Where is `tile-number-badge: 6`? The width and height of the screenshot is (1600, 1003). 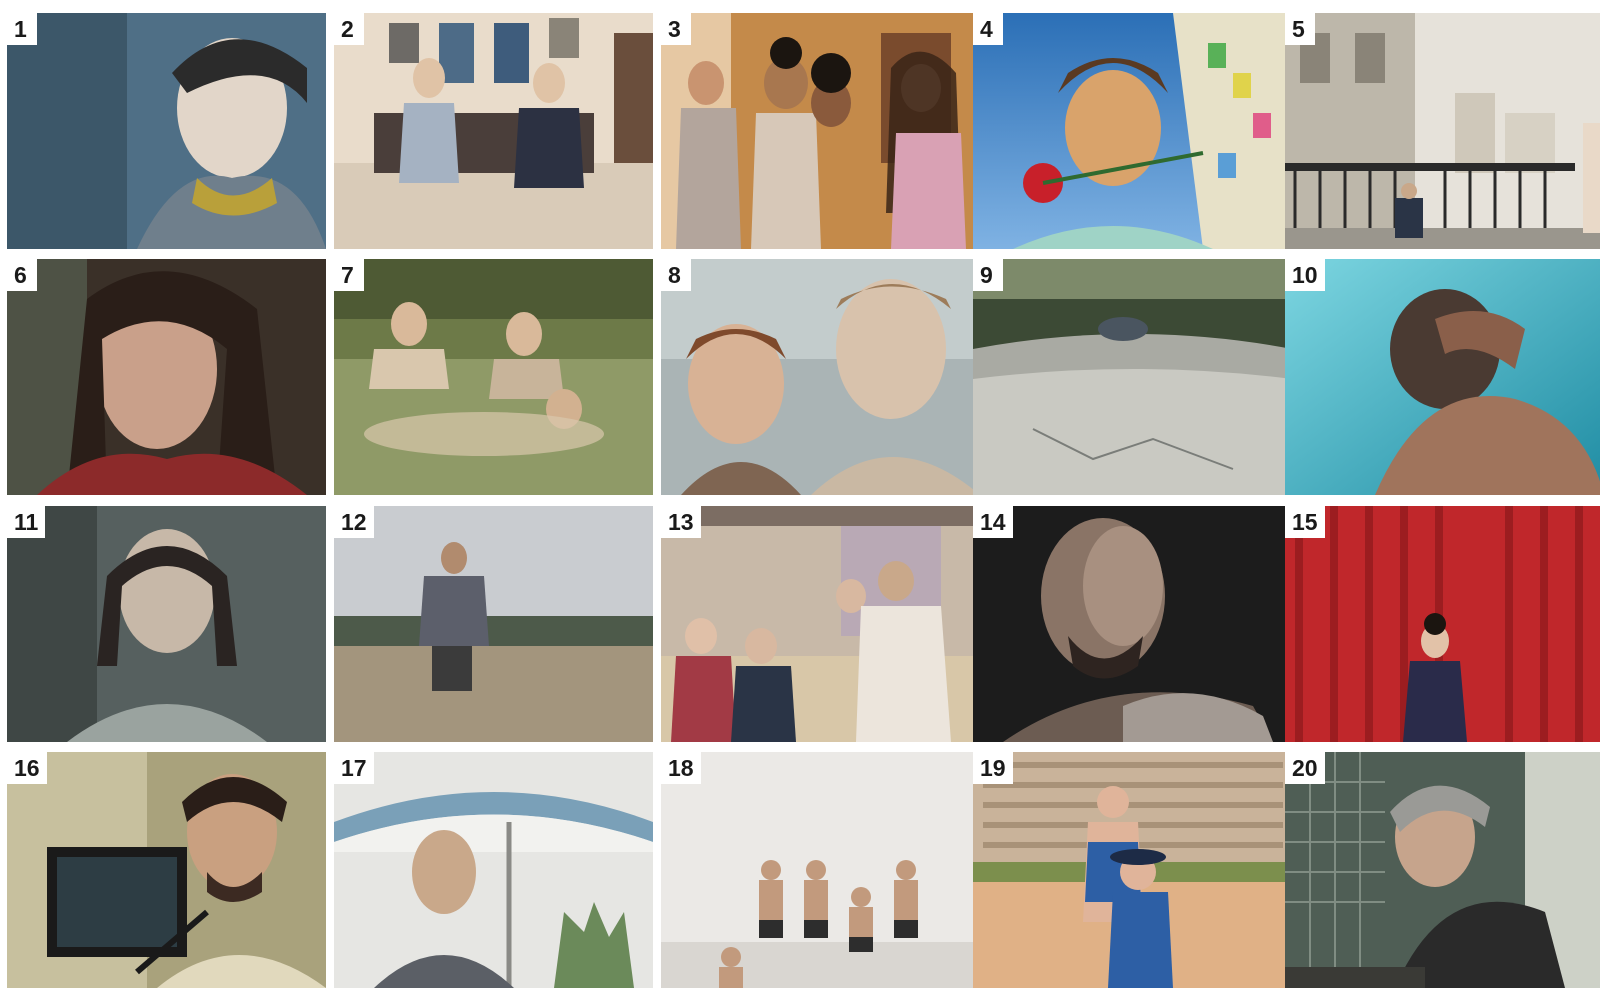 tile-number-badge: 6 is located at coordinates (22, 275).